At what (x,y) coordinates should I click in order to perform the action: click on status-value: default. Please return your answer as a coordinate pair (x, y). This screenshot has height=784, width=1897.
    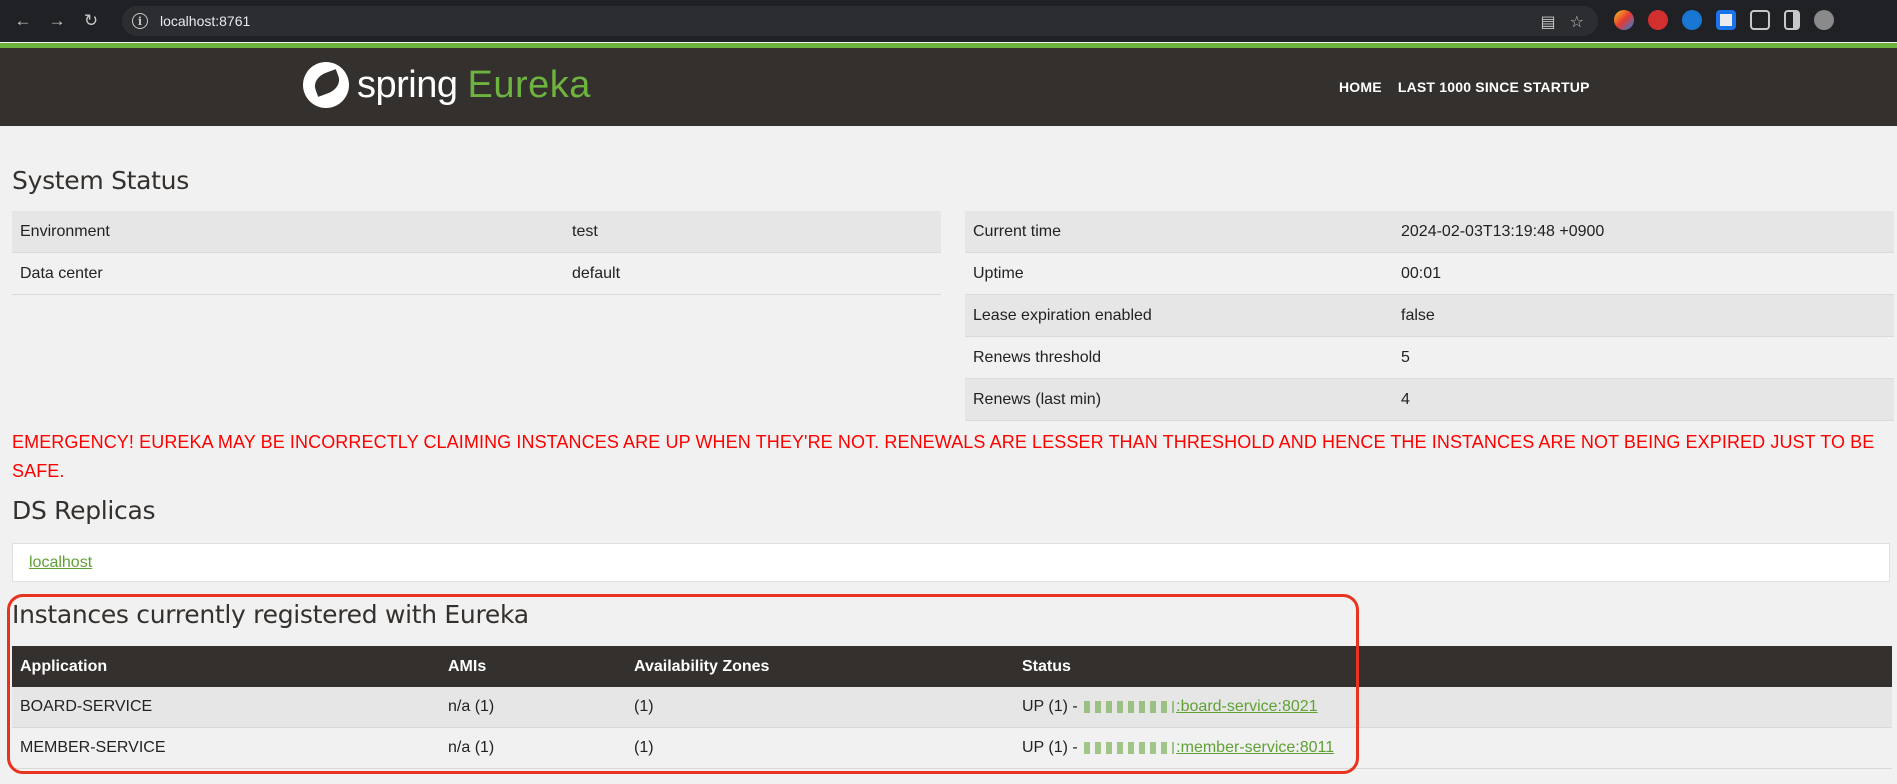
    Looking at the image, I should click on (752, 273).